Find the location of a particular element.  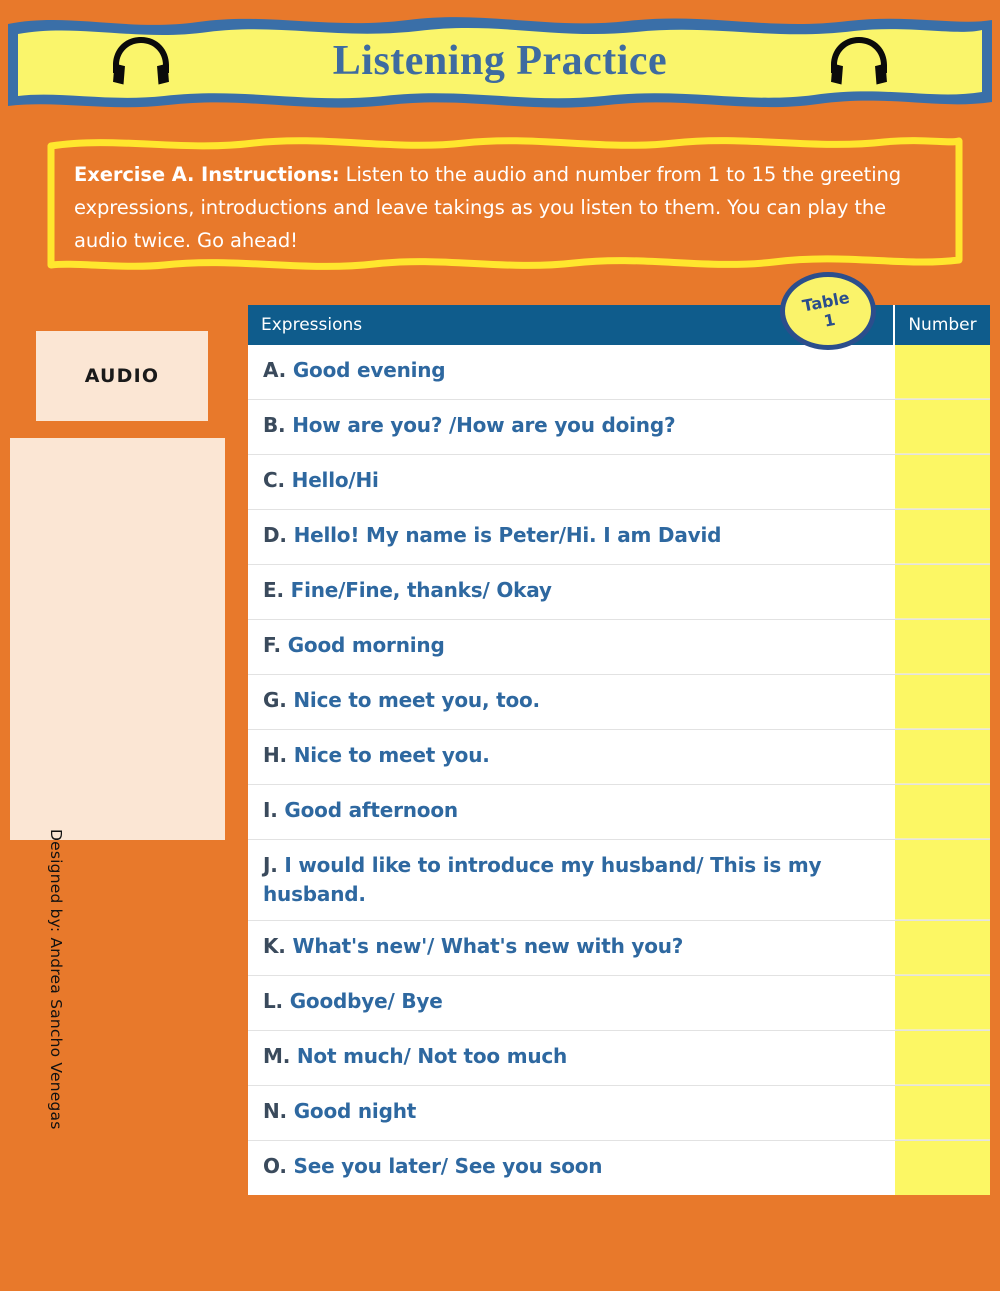

expression-cell: M. Not much/ Not too much is located at coordinates (570, 1058).